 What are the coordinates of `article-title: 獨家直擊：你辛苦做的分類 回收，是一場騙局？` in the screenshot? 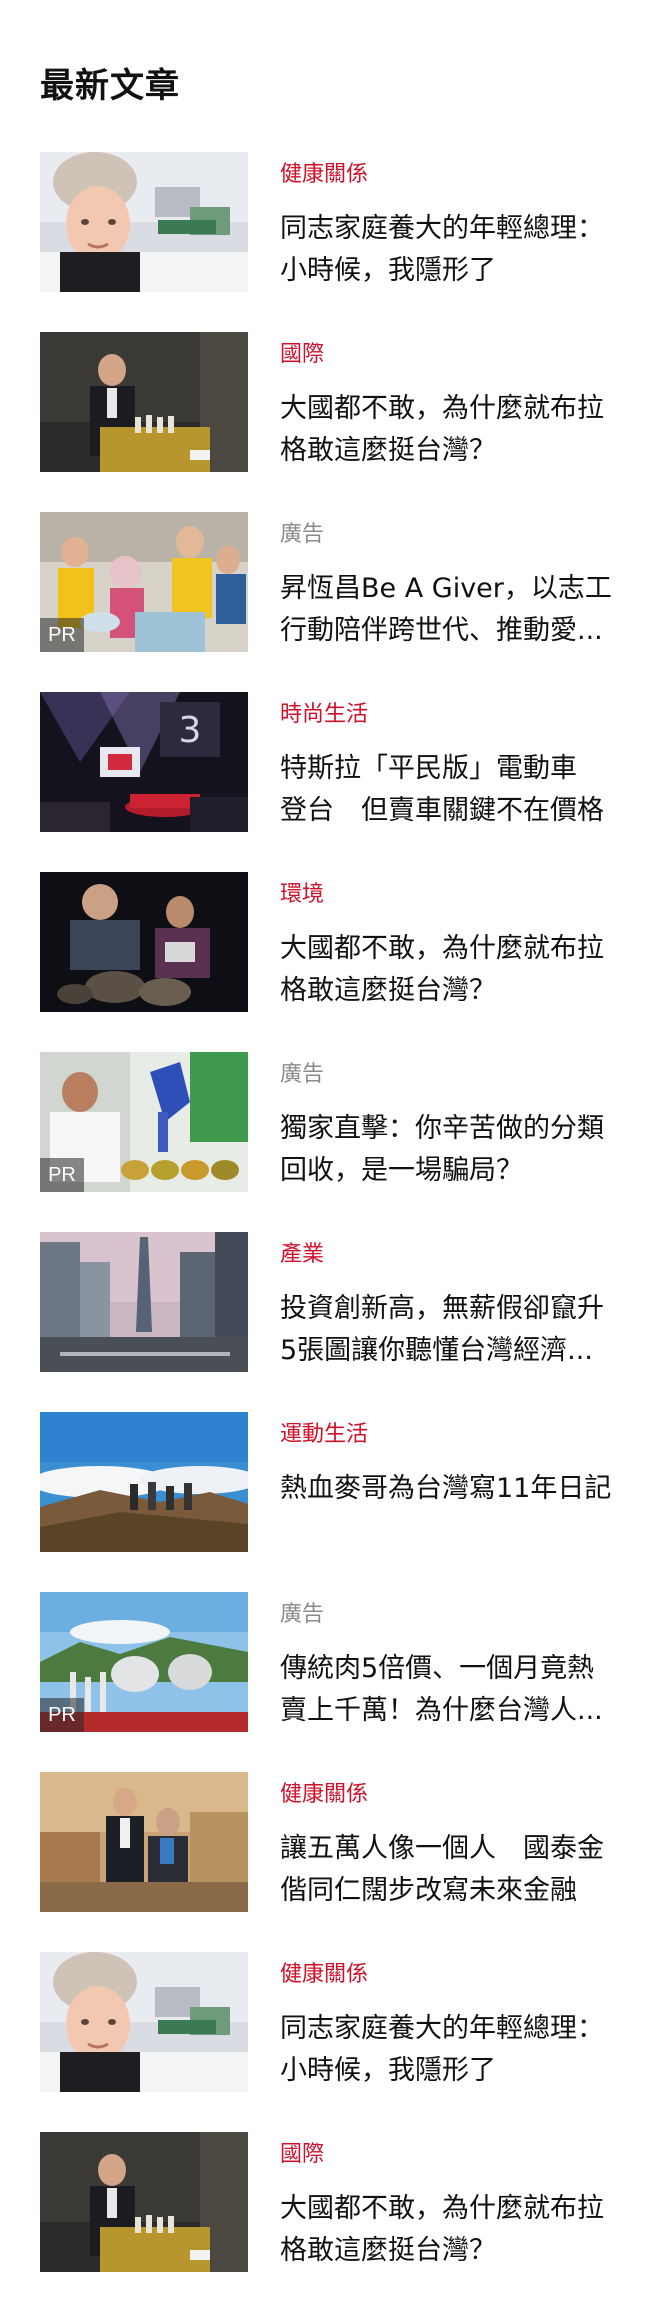 It's located at (450, 1150).